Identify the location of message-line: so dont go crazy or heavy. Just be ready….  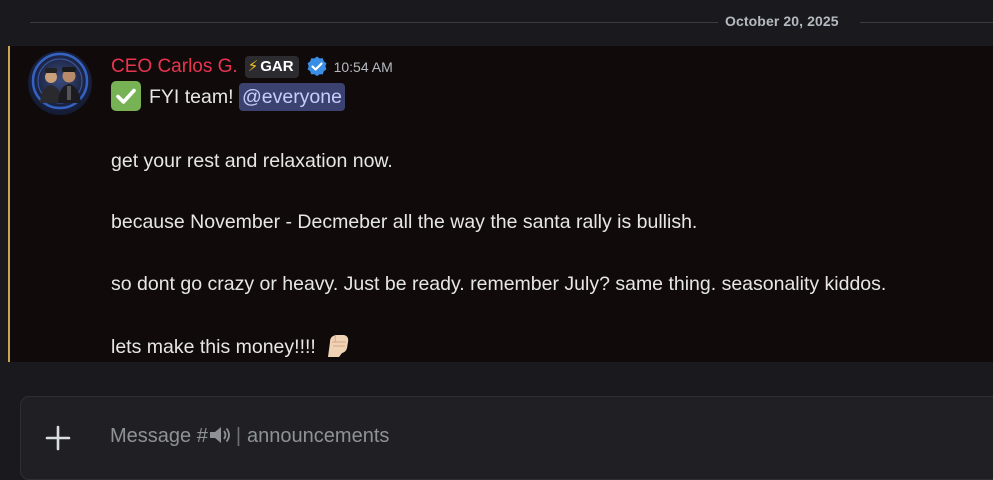
(499, 284).